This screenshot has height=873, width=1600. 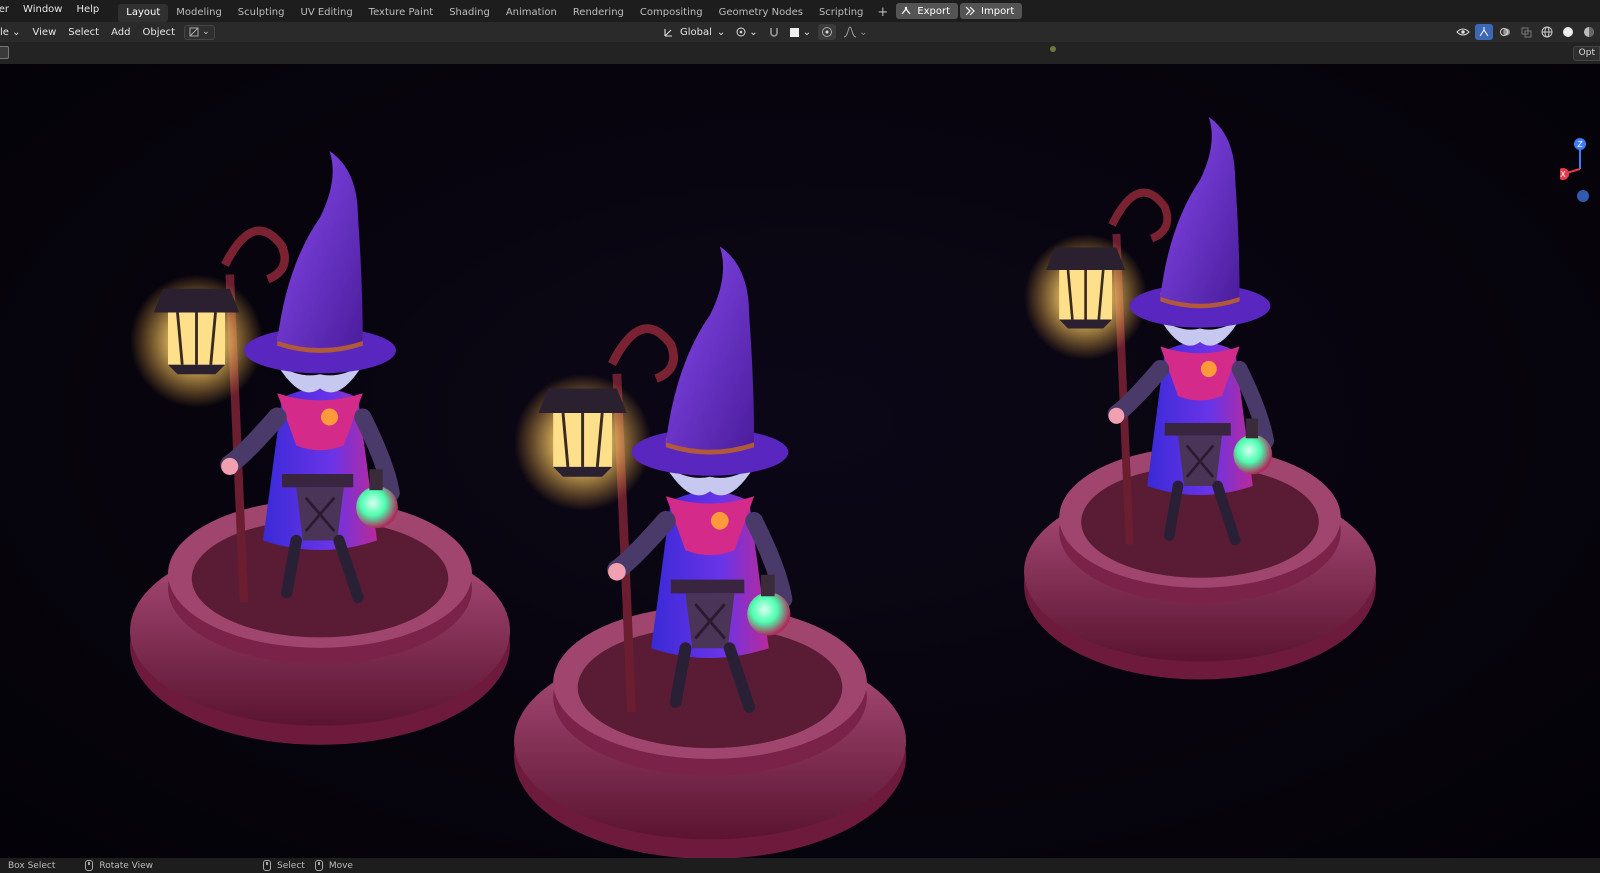 I want to click on magnet-icon, so click(x=773, y=32).